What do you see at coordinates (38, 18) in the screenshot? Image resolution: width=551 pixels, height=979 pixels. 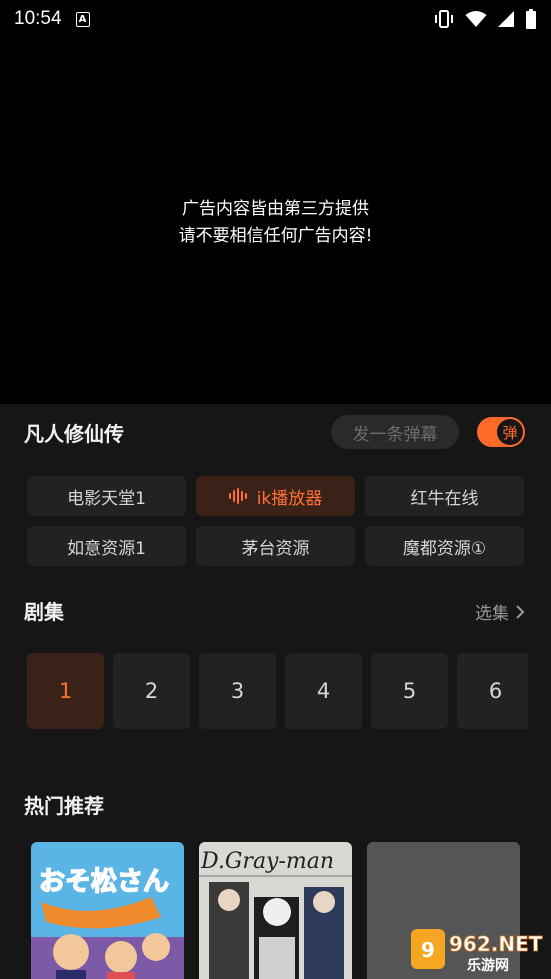 I see `status-time: 10:54` at bounding box center [38, 18].